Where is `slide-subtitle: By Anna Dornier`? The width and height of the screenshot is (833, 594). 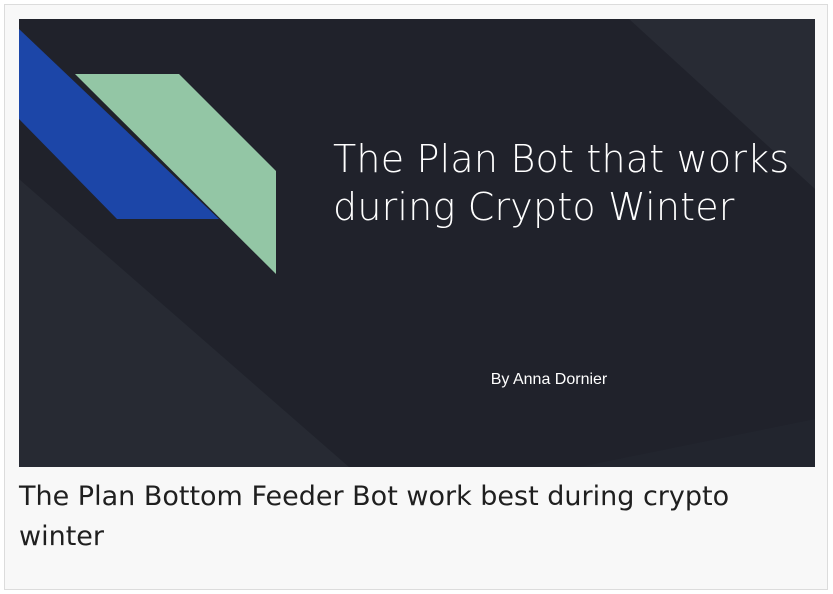
slide-subtitle: By Anna Dornier is located at coordinates (549, 379).